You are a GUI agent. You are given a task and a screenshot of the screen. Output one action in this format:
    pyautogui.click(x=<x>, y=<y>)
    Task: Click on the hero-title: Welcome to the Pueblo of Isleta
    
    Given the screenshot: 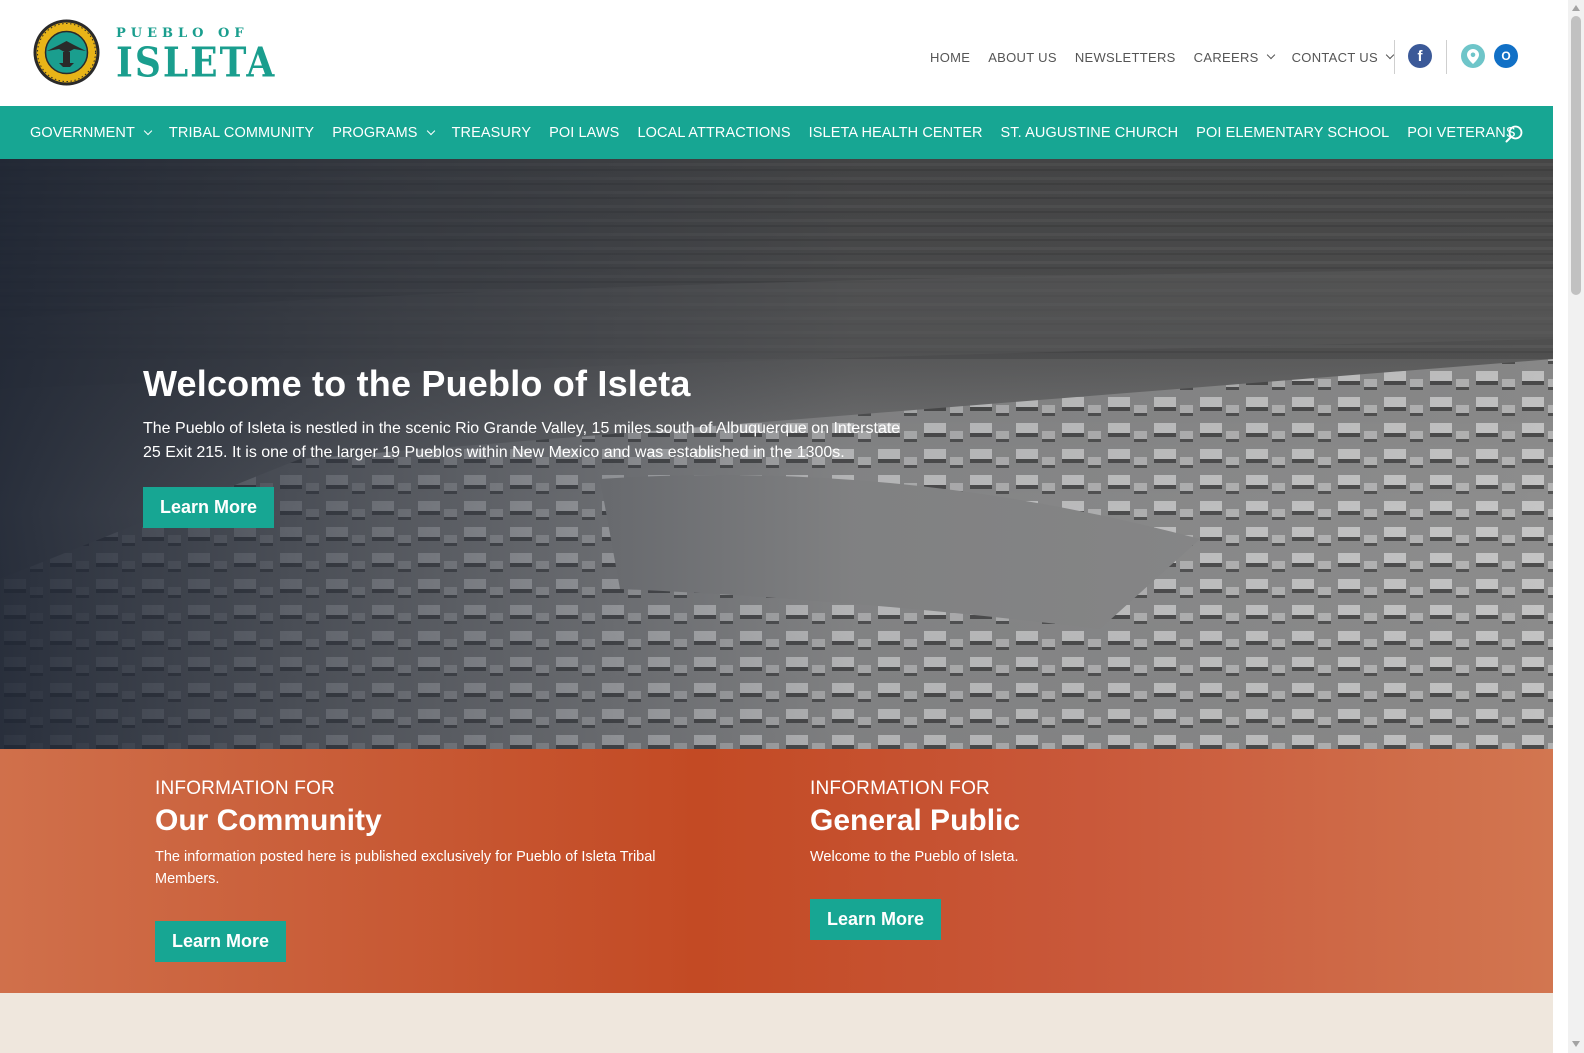 What is the action you would take?
    pyautogui.click(x=417, y=383)
    